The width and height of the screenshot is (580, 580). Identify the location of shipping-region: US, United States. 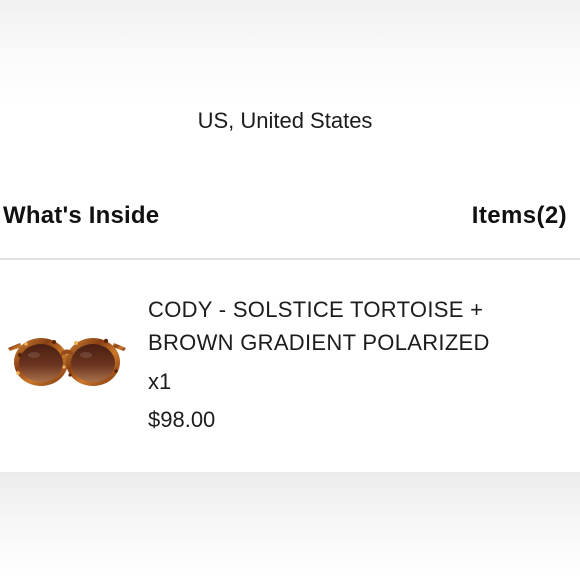
(285, 120).